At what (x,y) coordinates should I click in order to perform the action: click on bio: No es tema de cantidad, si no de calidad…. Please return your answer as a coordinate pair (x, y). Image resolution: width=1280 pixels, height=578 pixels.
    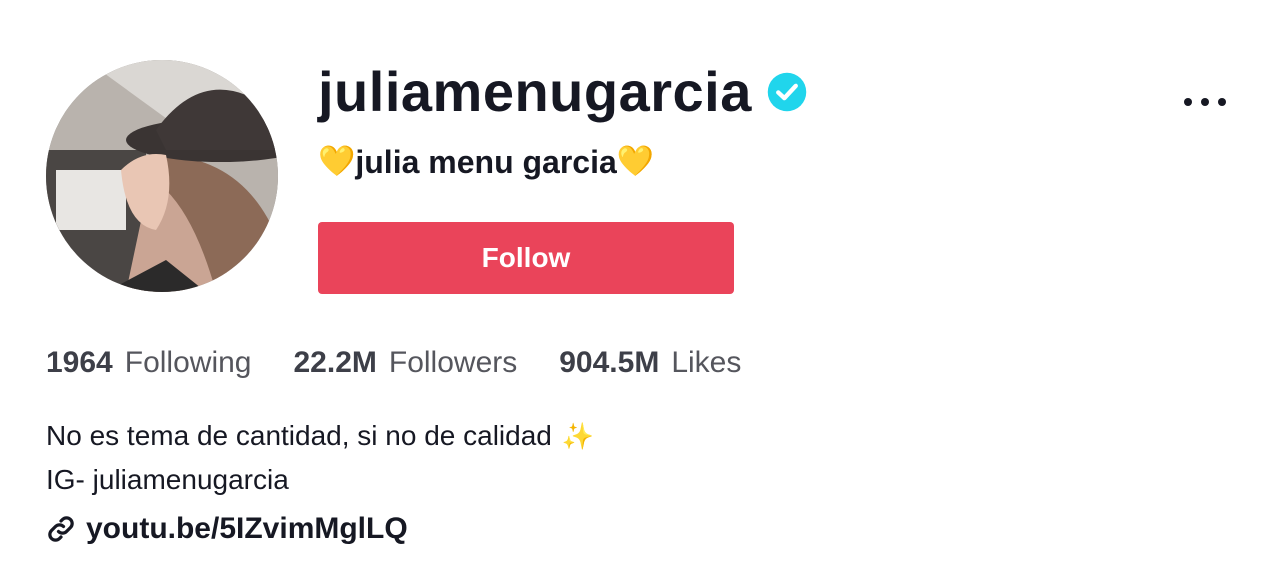
    Looking at the image, I should click on (320, 458).